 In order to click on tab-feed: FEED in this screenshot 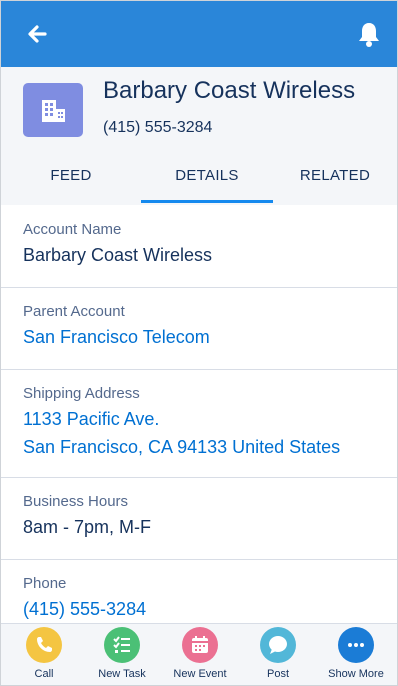, I will do `click(71, 178)`.